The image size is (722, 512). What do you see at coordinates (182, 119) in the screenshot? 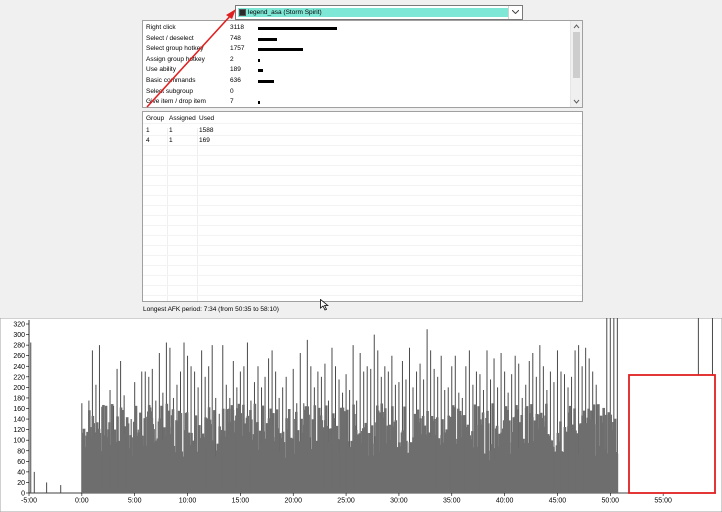
I see `table-header-cell: Assigned` at bounding box center [182, 119].